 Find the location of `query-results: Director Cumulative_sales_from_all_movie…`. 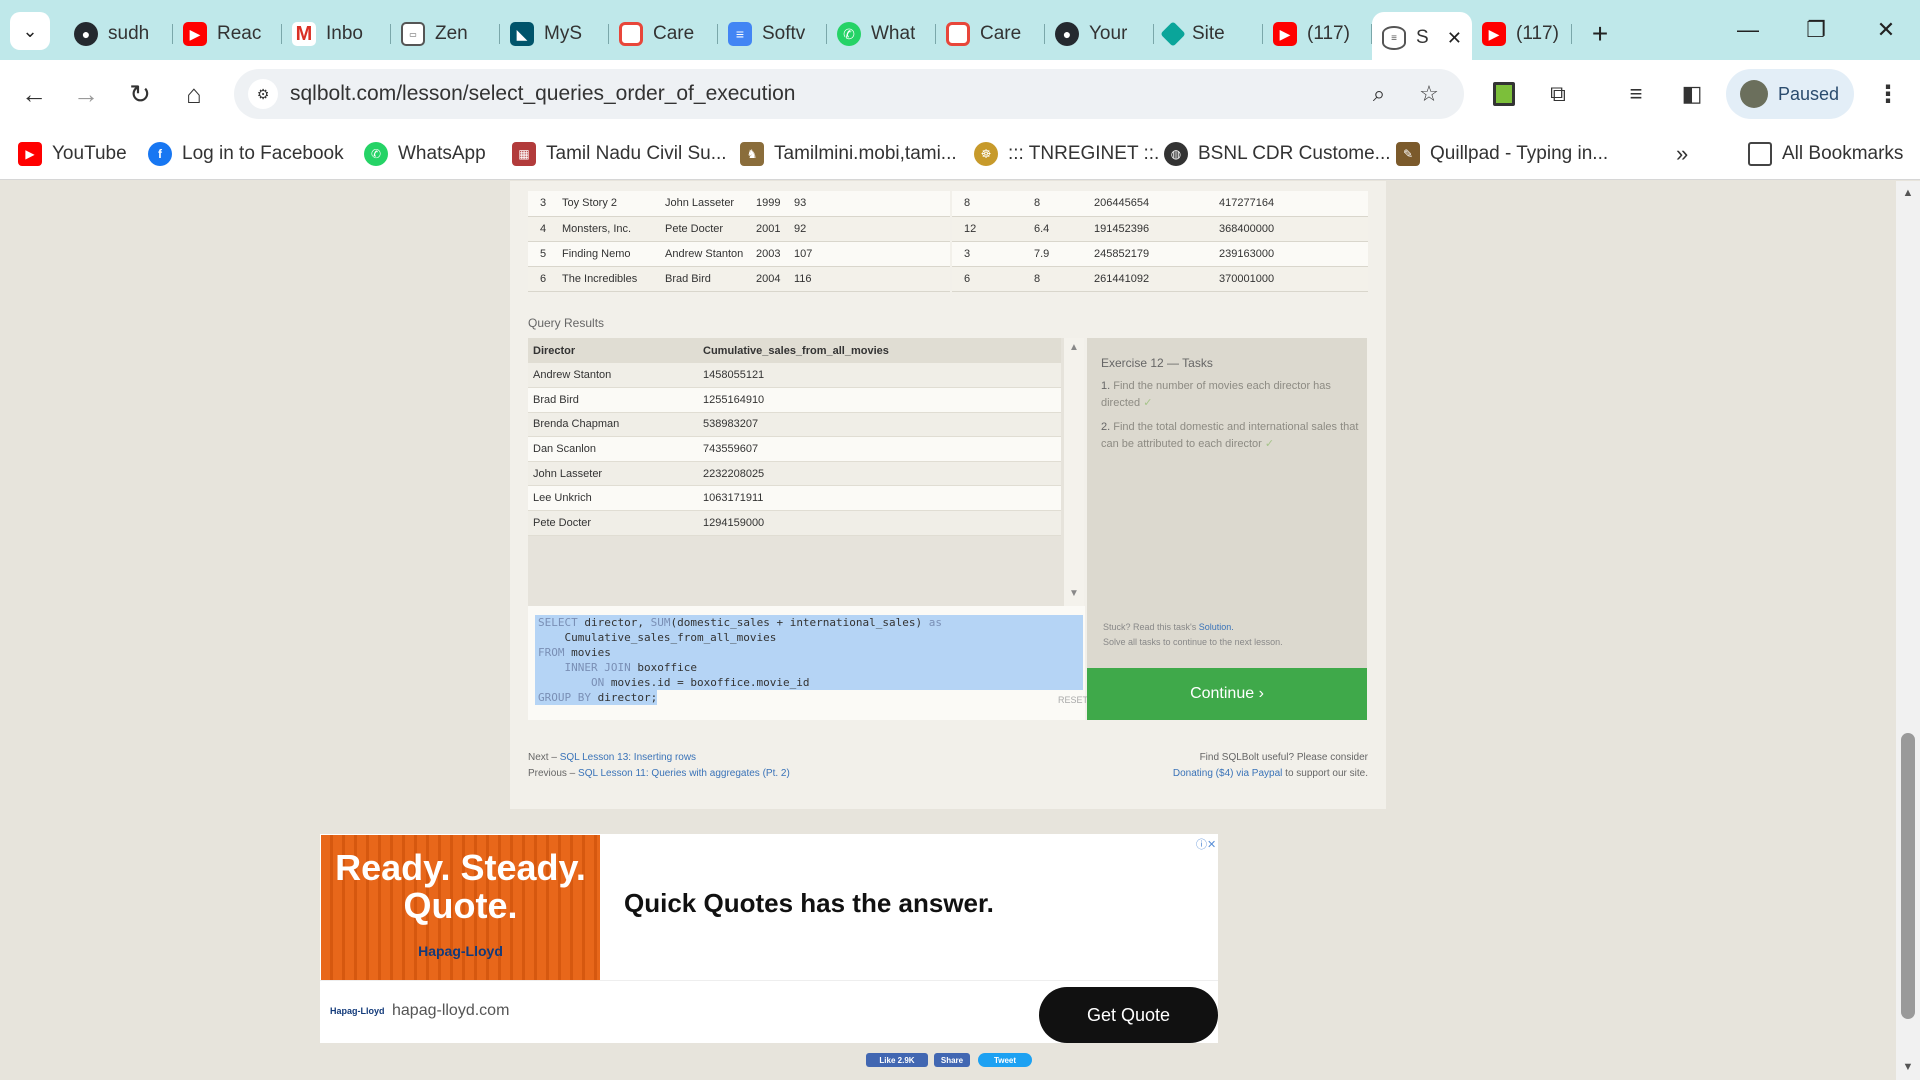

query-results: Director Cumulative_sales_from_all_movie… is located at coordinates (806, 472).